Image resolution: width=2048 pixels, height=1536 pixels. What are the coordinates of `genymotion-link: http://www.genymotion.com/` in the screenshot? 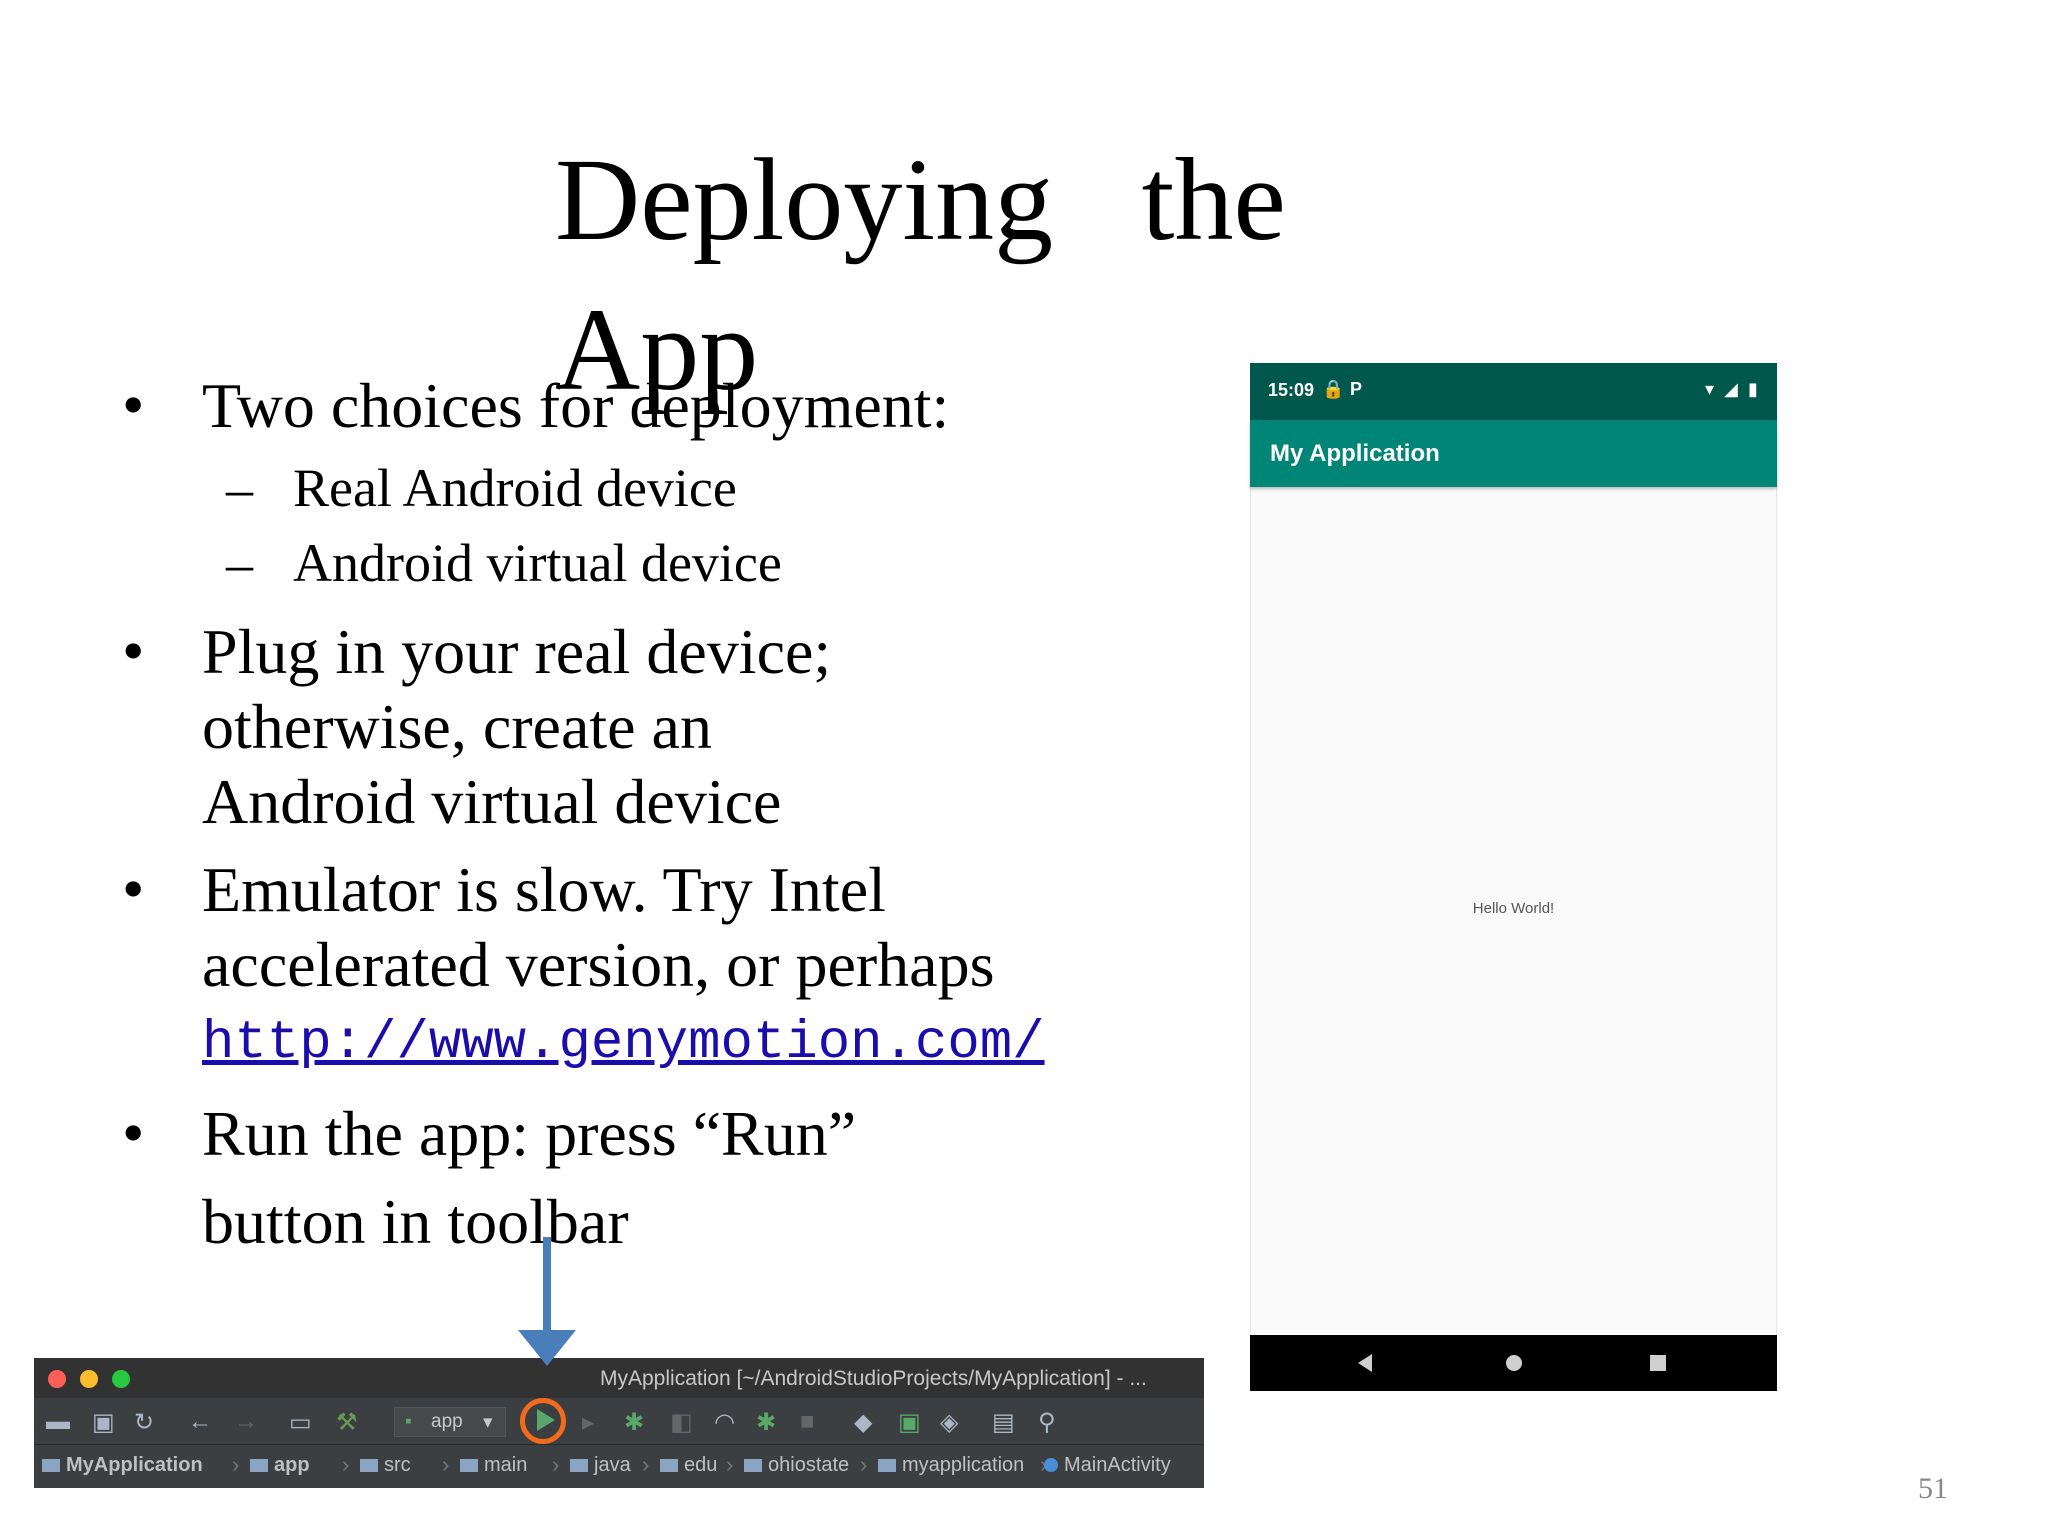 It's located at (623, 1043).